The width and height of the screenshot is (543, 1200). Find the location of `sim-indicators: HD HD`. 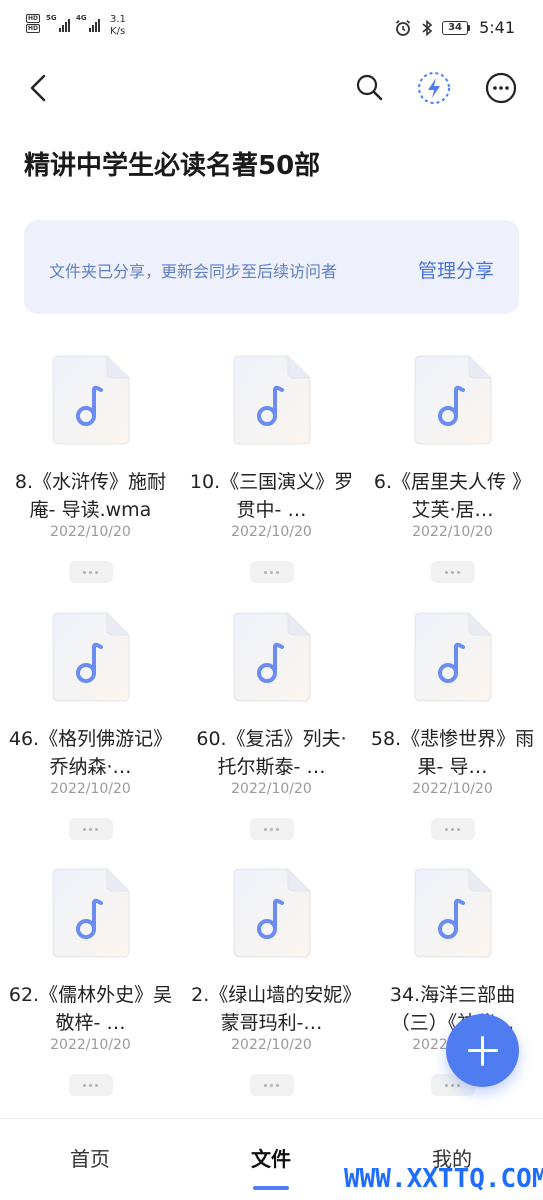

sim-indicators: HD HD is located at coordinates (33, 23).